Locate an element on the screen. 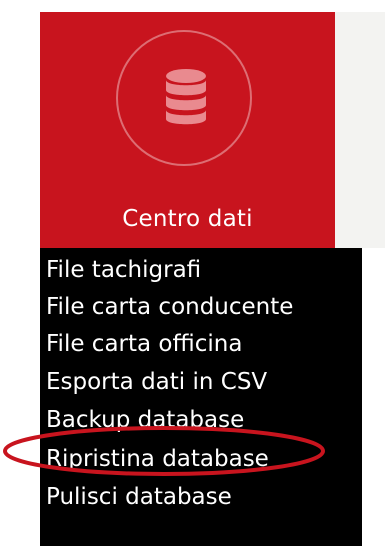  content-panel is located at coordinates (360, 130).